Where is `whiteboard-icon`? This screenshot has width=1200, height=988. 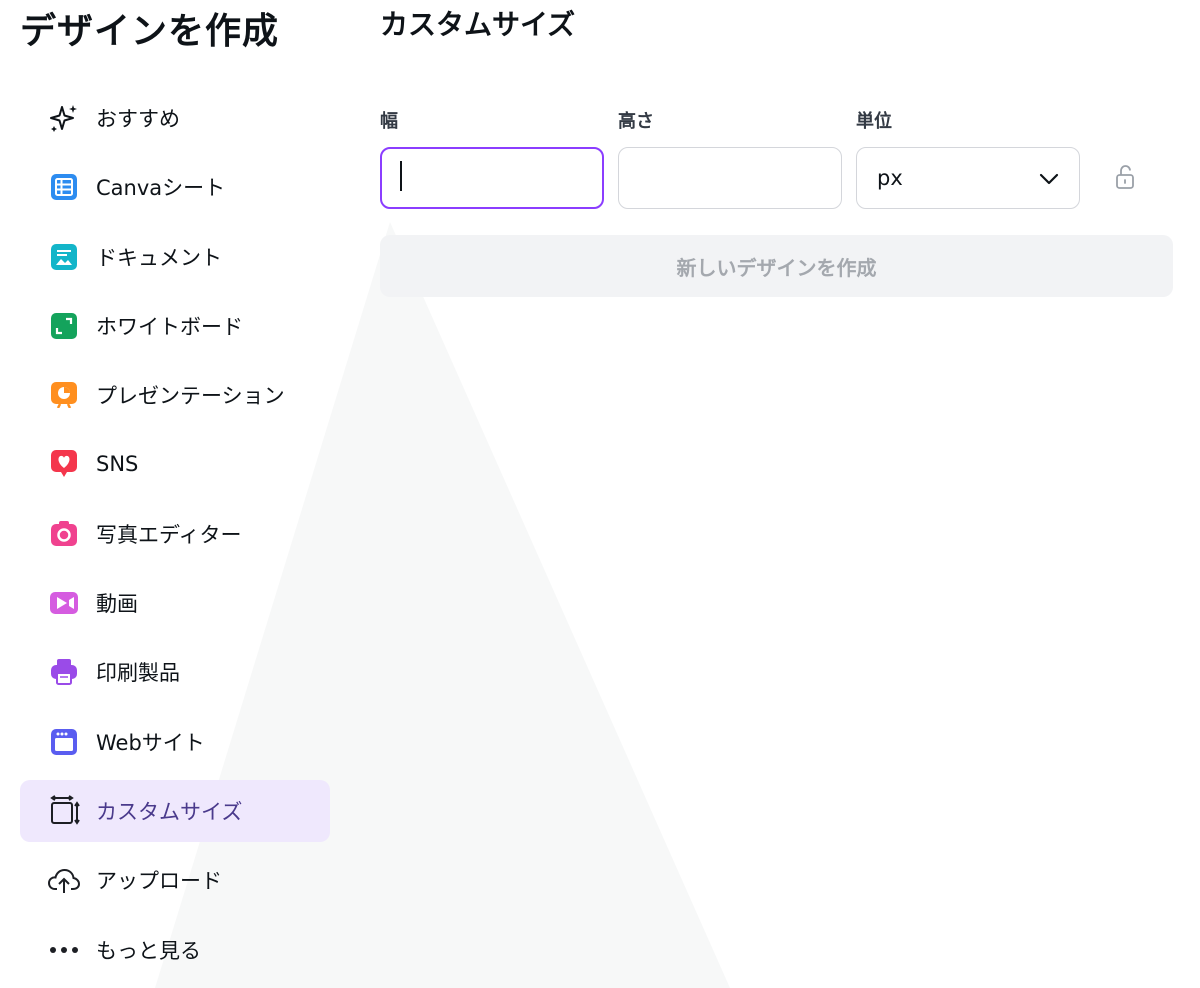 whiteboard-icon is located at coordinates (64, 326).